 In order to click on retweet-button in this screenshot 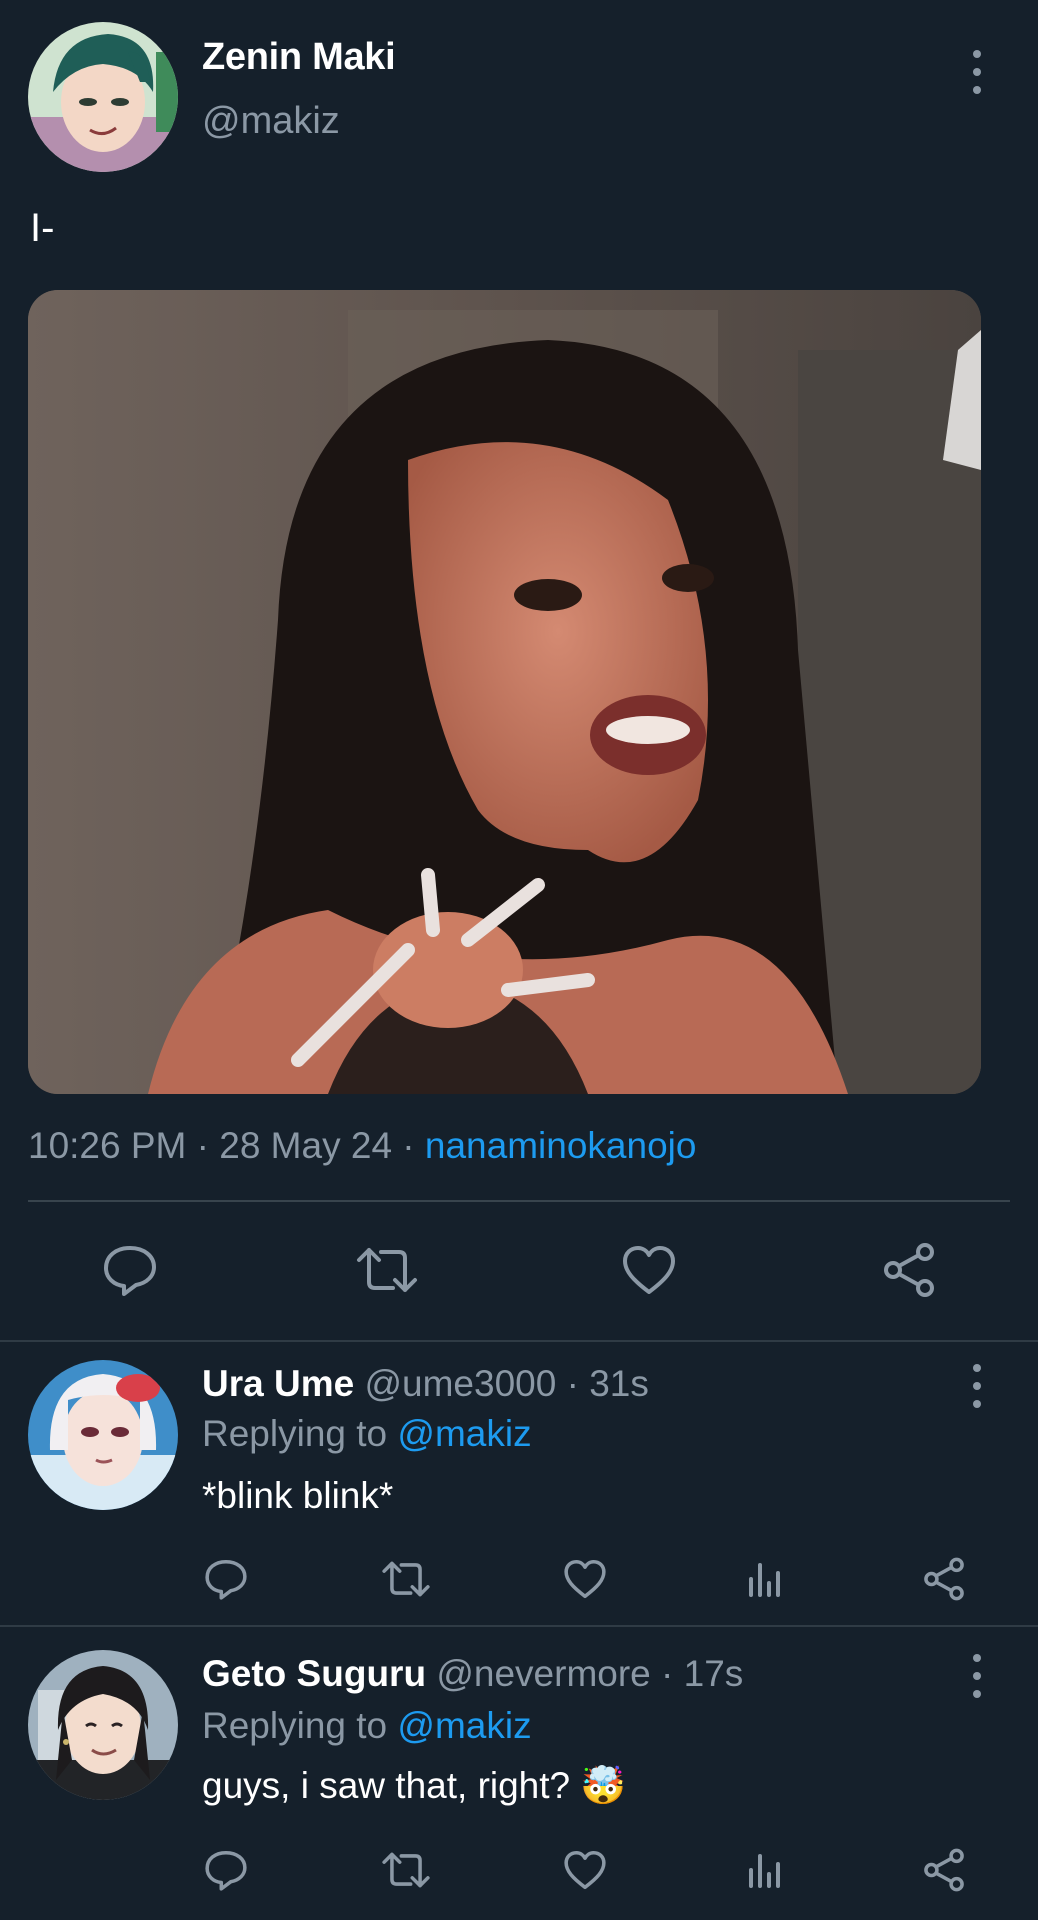, I will do `click(387, 1270)`.